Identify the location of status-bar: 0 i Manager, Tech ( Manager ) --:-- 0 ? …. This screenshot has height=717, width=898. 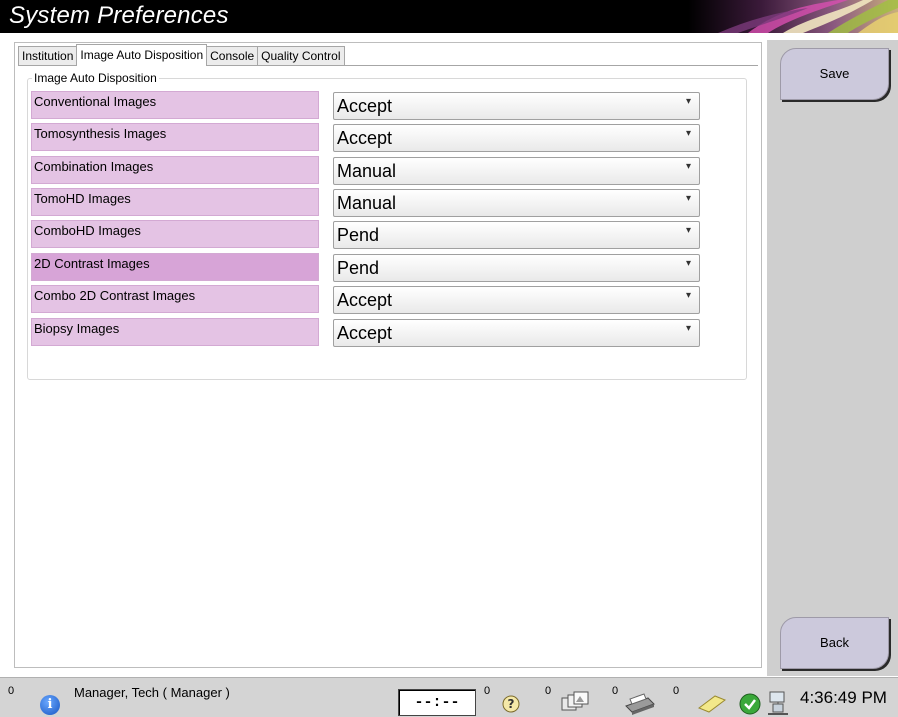
(449, 697).